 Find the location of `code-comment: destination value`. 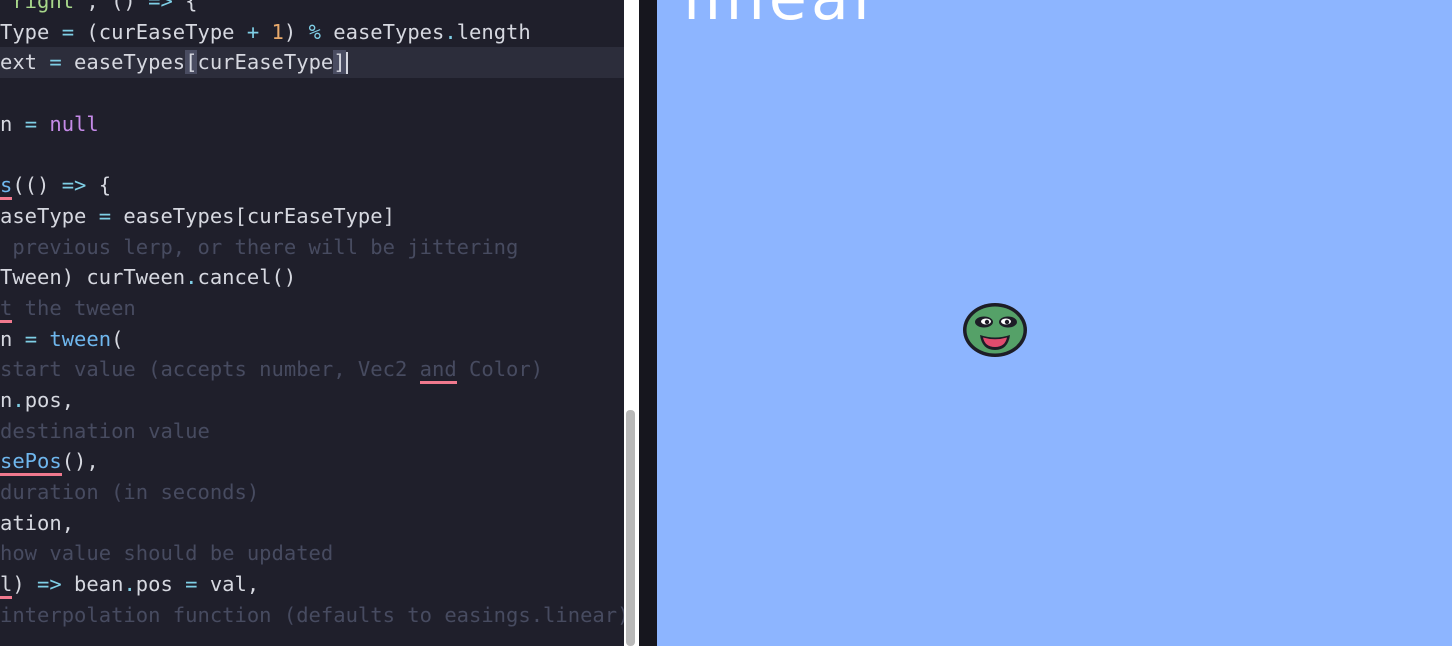

code-comment: destination value is located at coordinates (105, 430).